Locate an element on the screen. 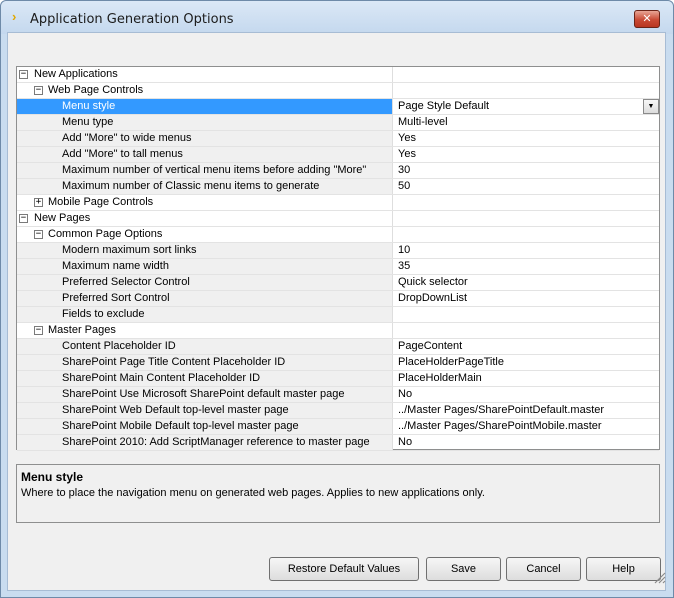  resize-grip-icon is located at coordinates (659, 577).